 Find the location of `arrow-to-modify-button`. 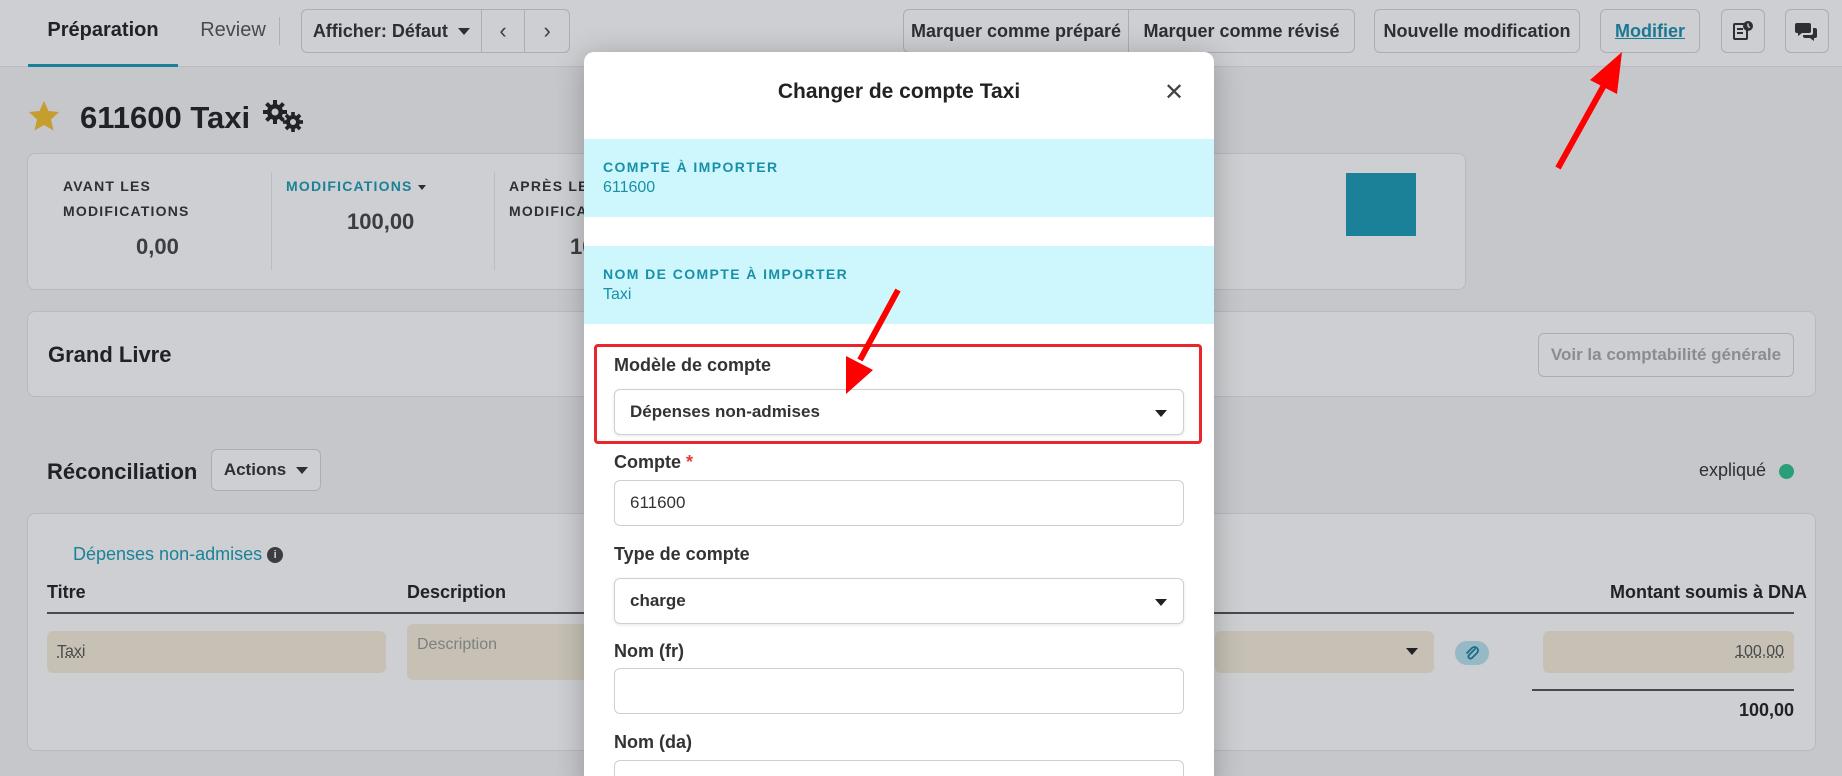

arrow-to-modify-button is located at coordinates (1590, 110).